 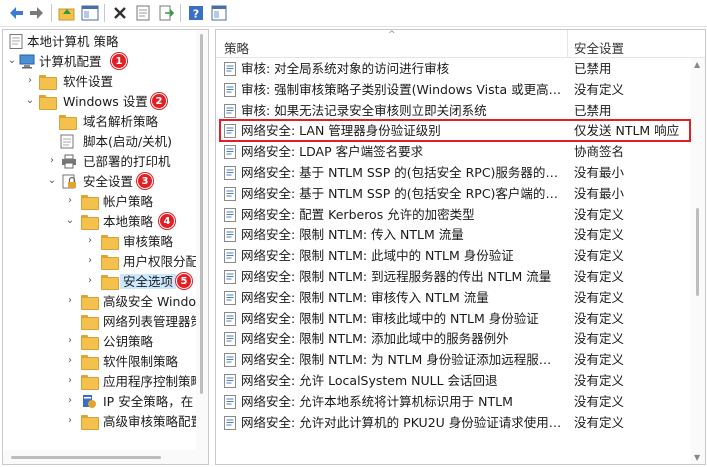 What do you see at coordinates (377, 256) in the screenshot?
I see `policy-name: 网络安全: 限制 NTLM: 此域中的 NTLM 身份验证` at bounding box center [377, 256].